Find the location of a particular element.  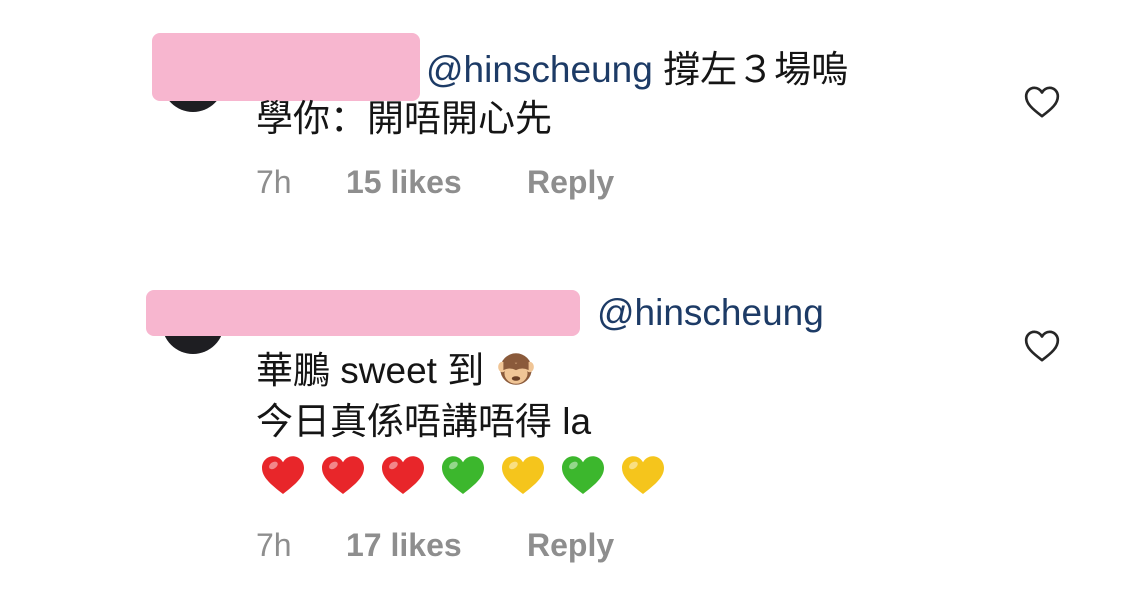

comment-text-line-1: @hinscheung is located at coordinates (710, 313).